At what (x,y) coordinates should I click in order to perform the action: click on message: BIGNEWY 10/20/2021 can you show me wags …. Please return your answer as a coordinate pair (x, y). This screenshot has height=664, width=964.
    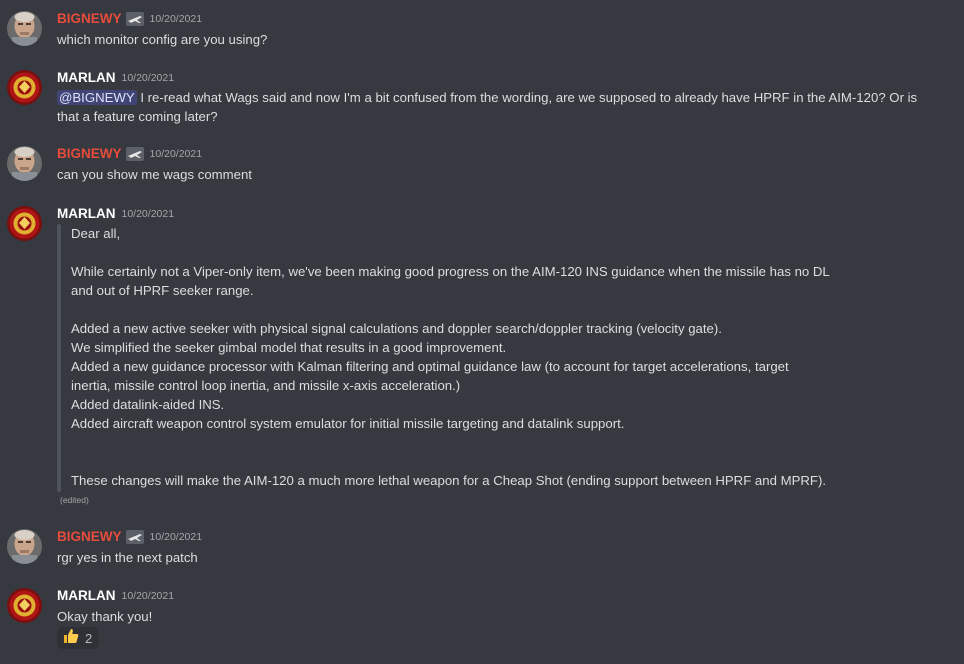
    Looking at the image, I should click on (482, 166).